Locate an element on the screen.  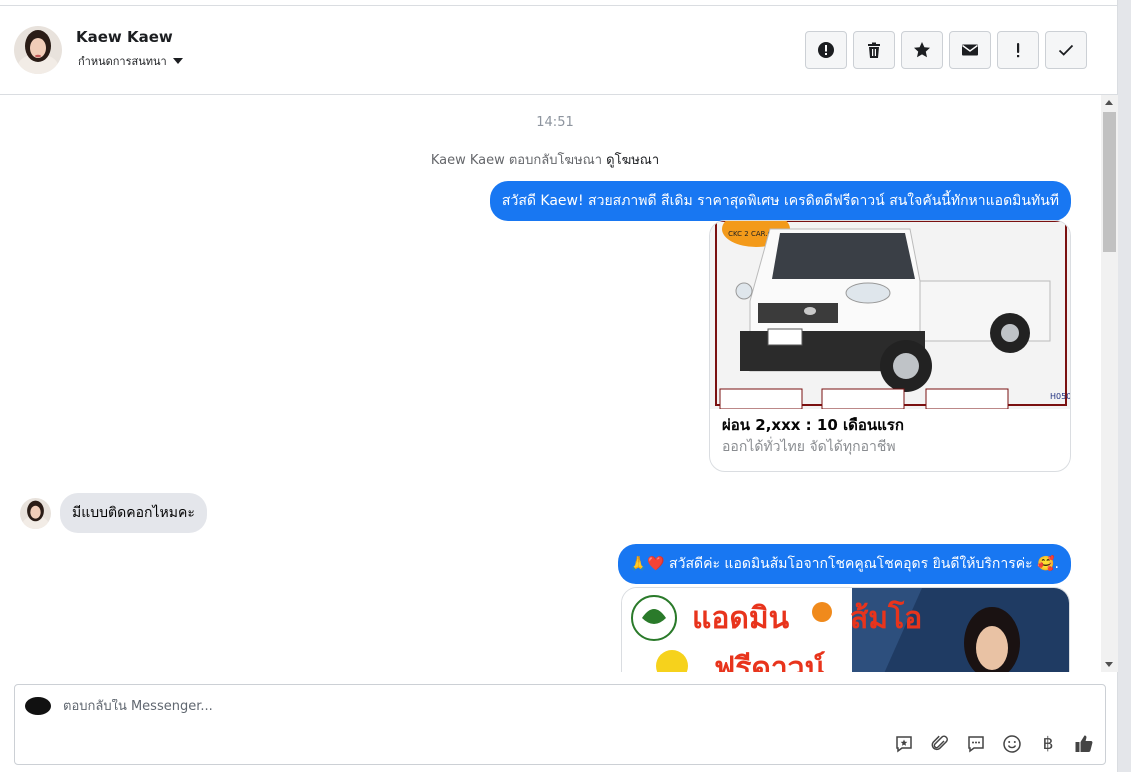
timestamp: 14:51 is located at coordinates (555, 122).